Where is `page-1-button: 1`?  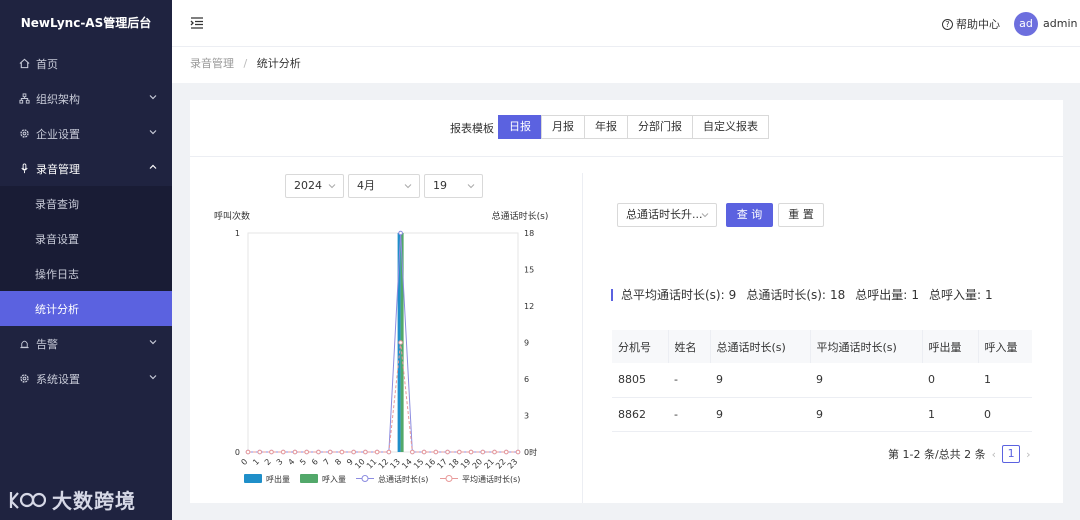 page-1-button: 1 is located at coordinates (1011, 454).